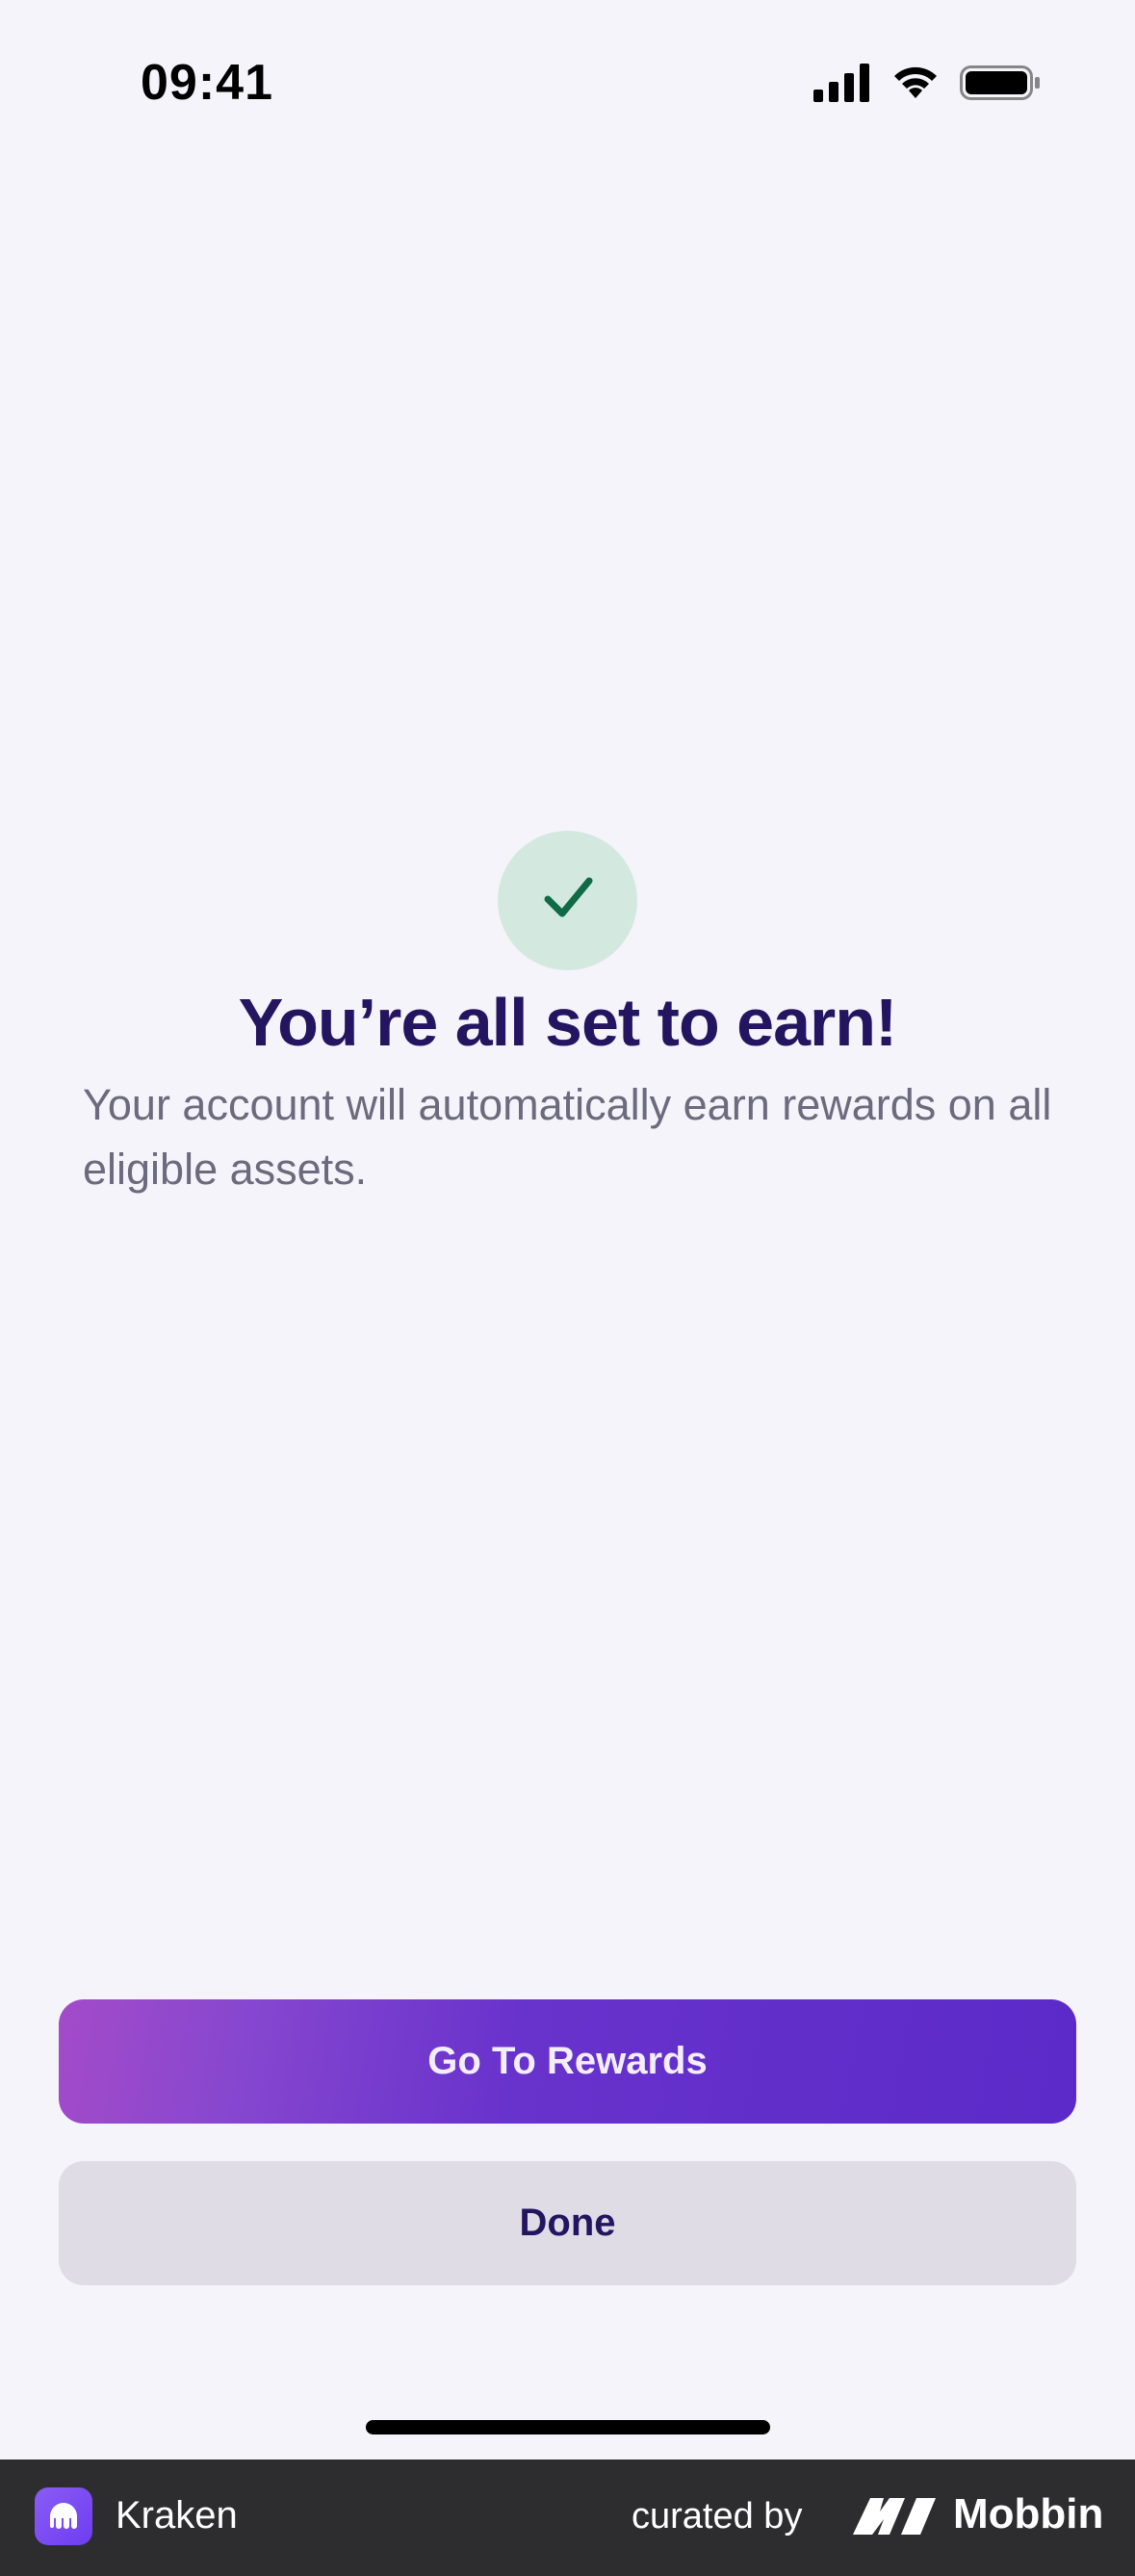 This screenshot has height=2576, width=1135. What do you see at coordinates (842, 85) in the screenshot?
I see `cellular-signal-icon` at bounding box center [842, 85].